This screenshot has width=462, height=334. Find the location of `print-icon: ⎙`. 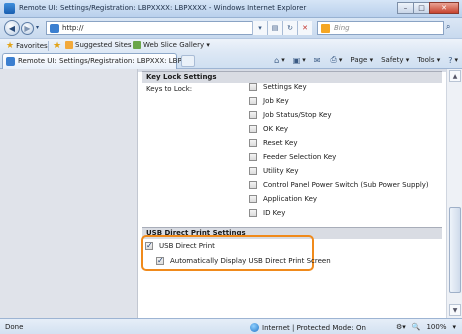

print-icon: ⎙ is located at coordinates (333, 59).